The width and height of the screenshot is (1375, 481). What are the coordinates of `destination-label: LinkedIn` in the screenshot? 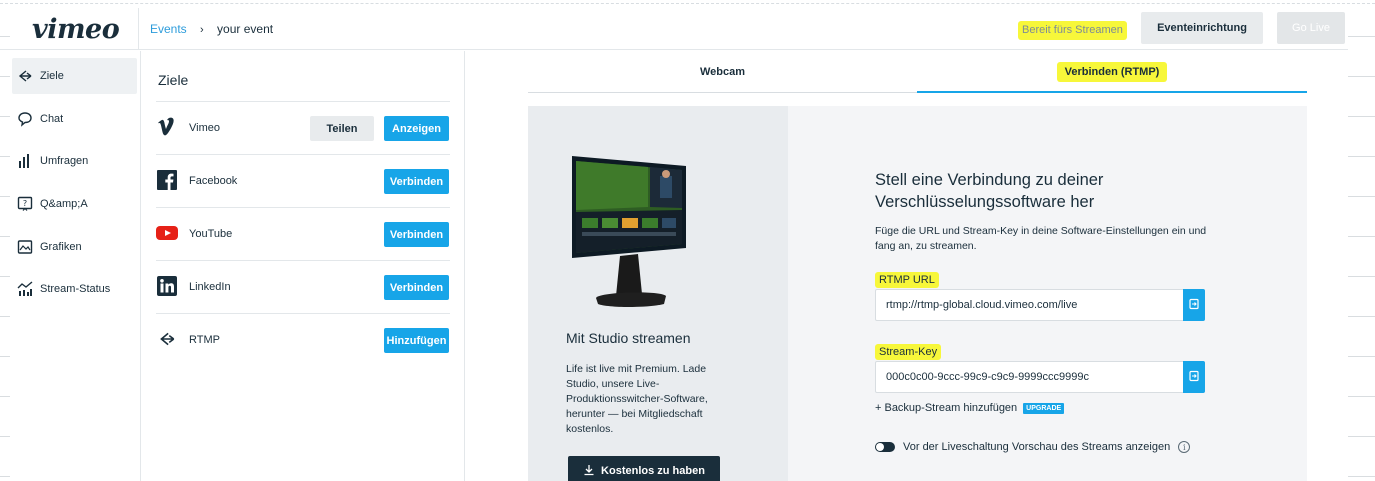 It's located at (210, 287).